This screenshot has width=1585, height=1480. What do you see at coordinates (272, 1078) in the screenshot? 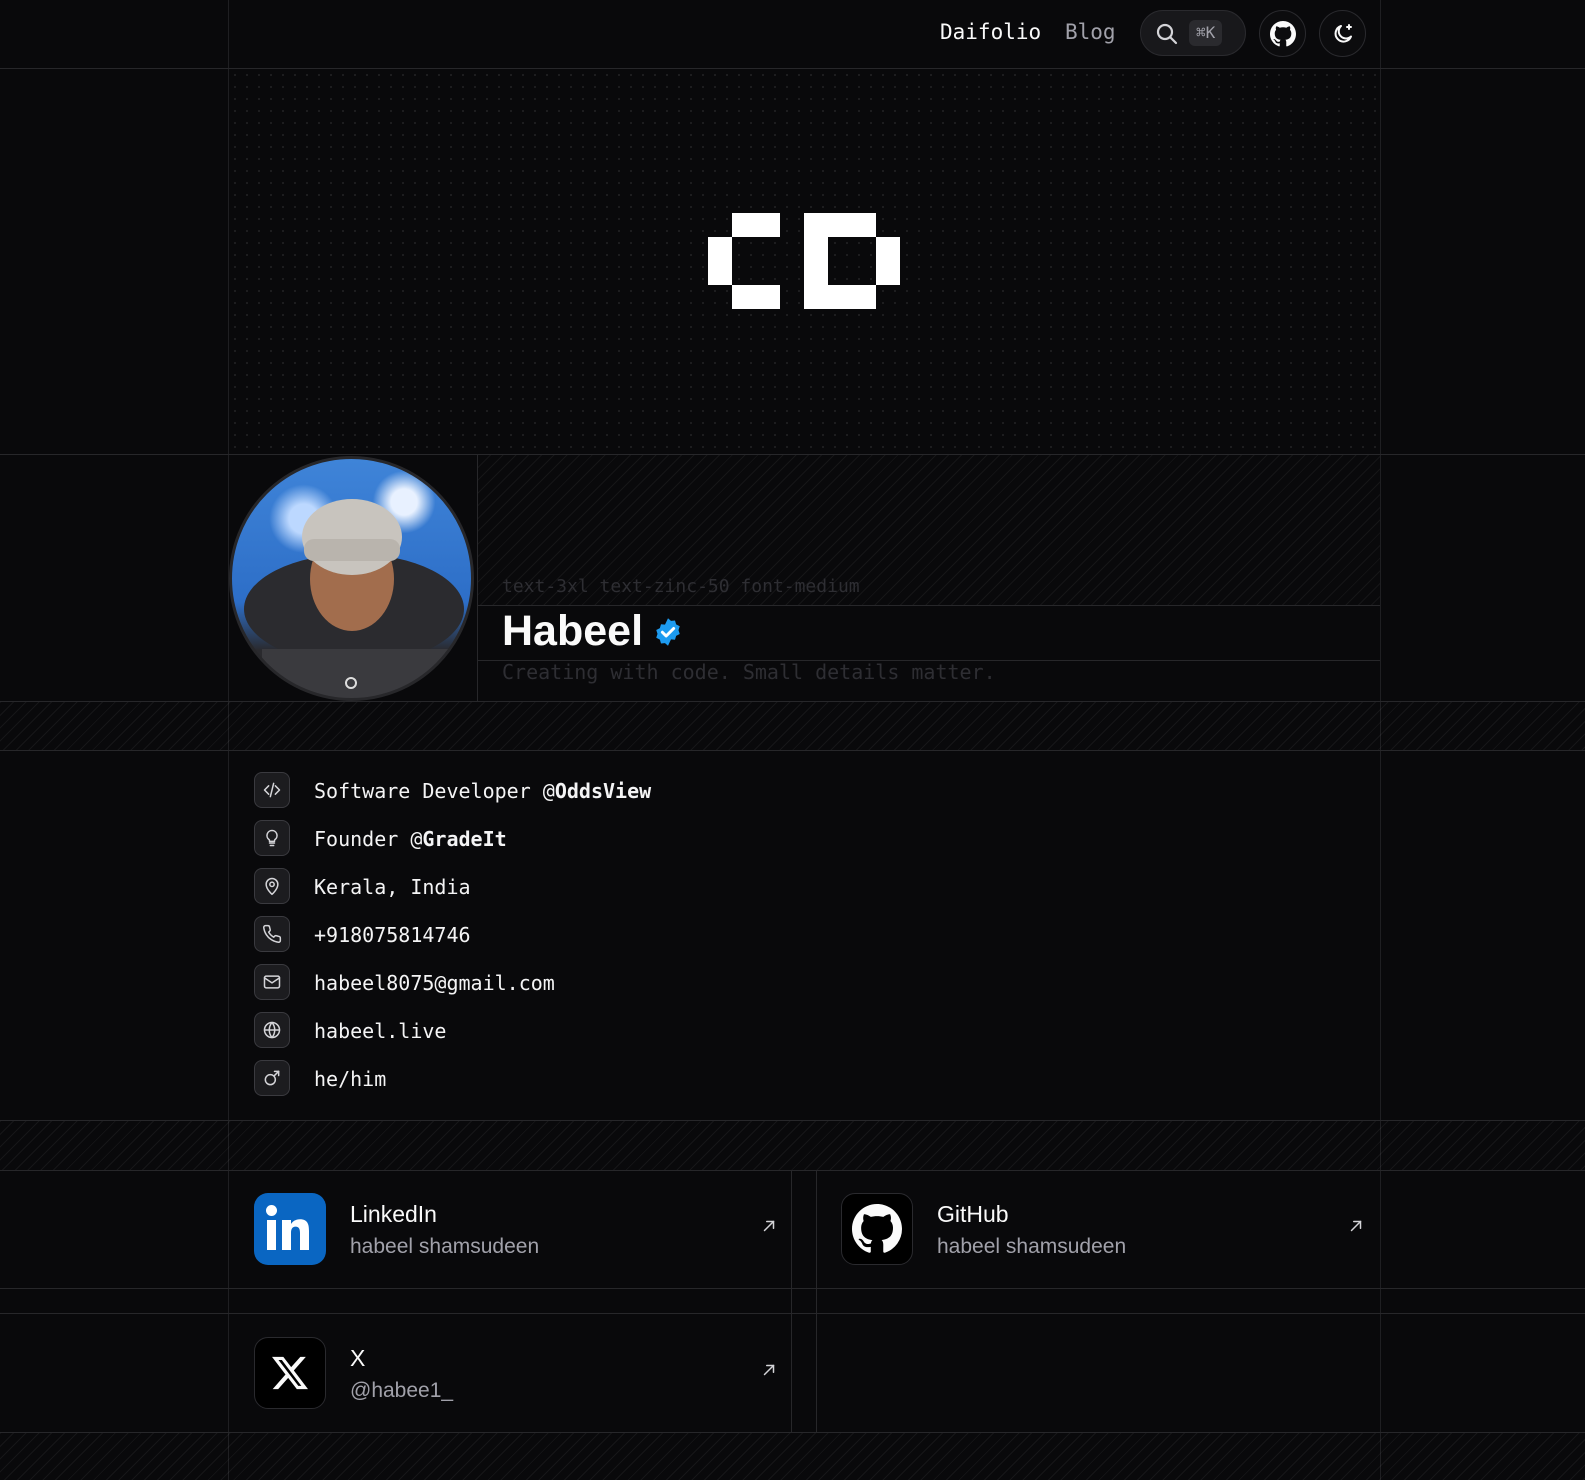
I see `male-icon` at bounding box center [272, 1078].